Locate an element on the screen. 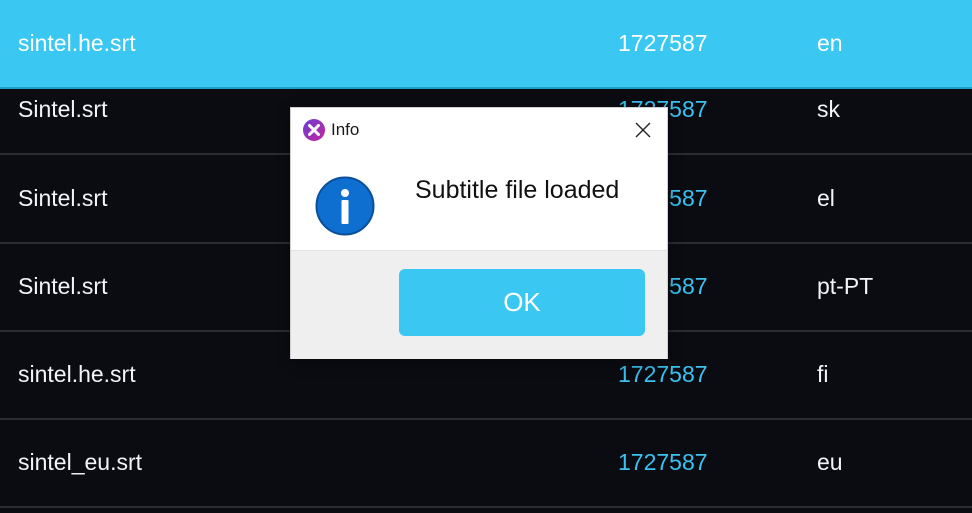  ok-button: OK is located at coordinates (522, 302).